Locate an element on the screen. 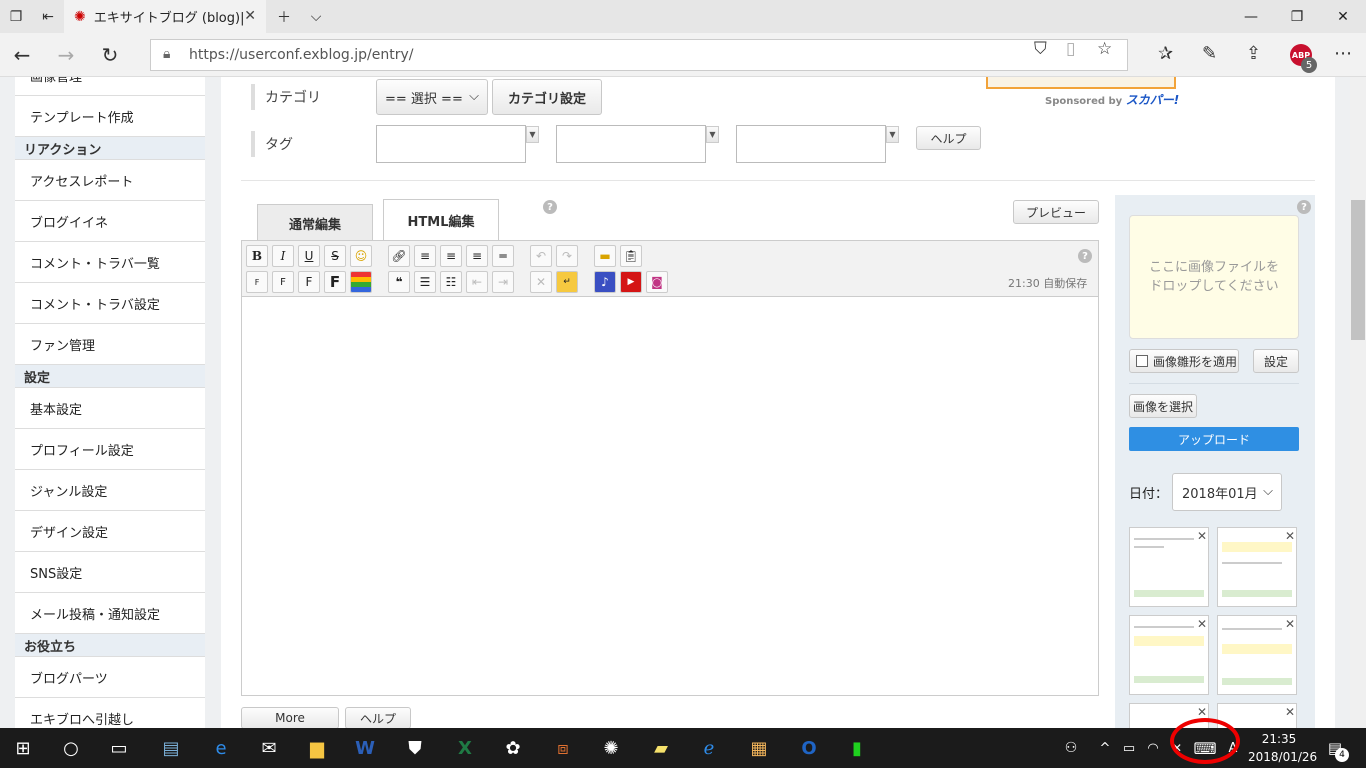 The image size is (1366, 768). minimize-icon: — is located at coordinates (1251, 16).